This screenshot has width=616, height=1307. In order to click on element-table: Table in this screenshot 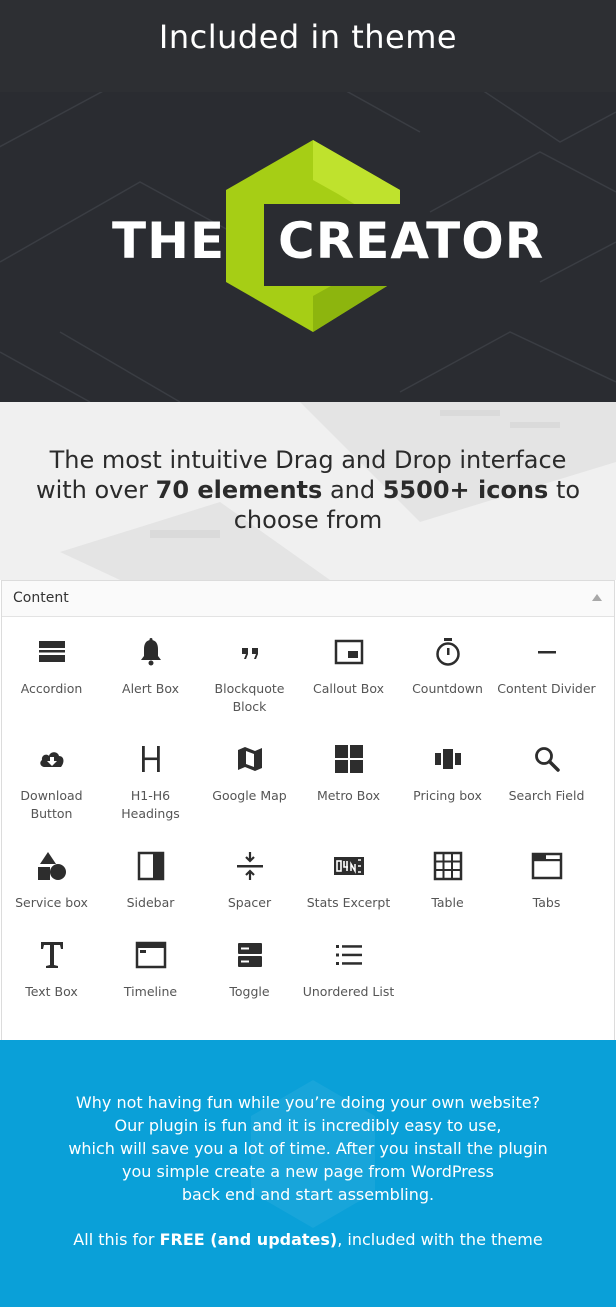, I will do `click(447, 881)`.